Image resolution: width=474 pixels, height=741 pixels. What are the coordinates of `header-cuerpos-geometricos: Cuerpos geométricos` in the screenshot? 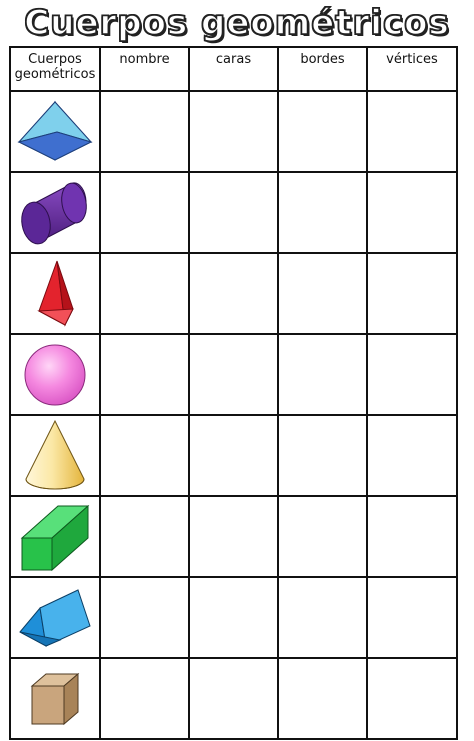 It's located at (55, 69).